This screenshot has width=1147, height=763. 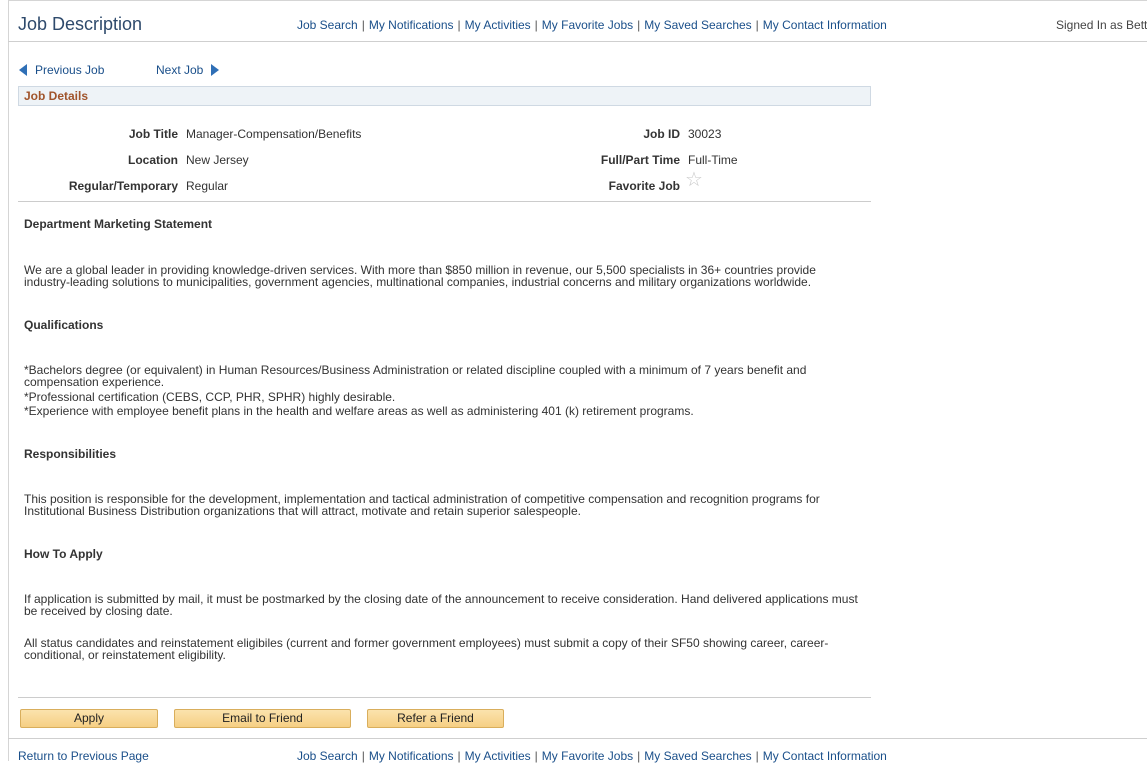 What do you see at coordinates (215, 70) in the screenshot?
I see `arrow-right-icon` at bounding box center [215, 70].